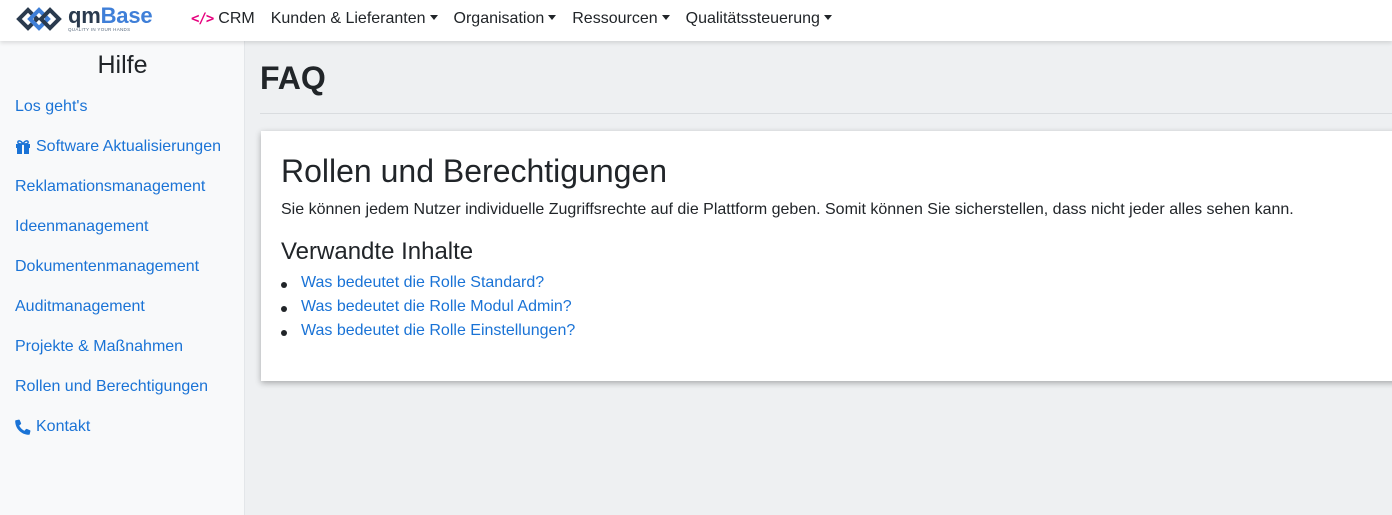  What do you see at coordinates (236, 18) in the screenshot?
I see `nav-item-crm-label: CRM` at bounding box center [236, 18].